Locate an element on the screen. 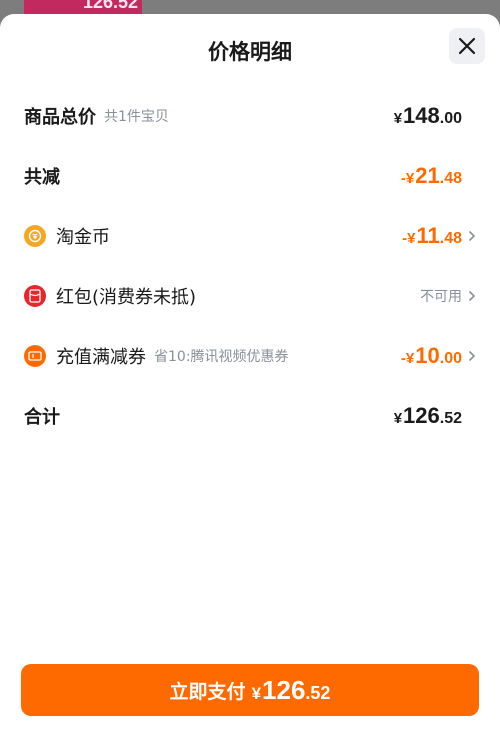  coin-icon is located at coordinates (35, 236).